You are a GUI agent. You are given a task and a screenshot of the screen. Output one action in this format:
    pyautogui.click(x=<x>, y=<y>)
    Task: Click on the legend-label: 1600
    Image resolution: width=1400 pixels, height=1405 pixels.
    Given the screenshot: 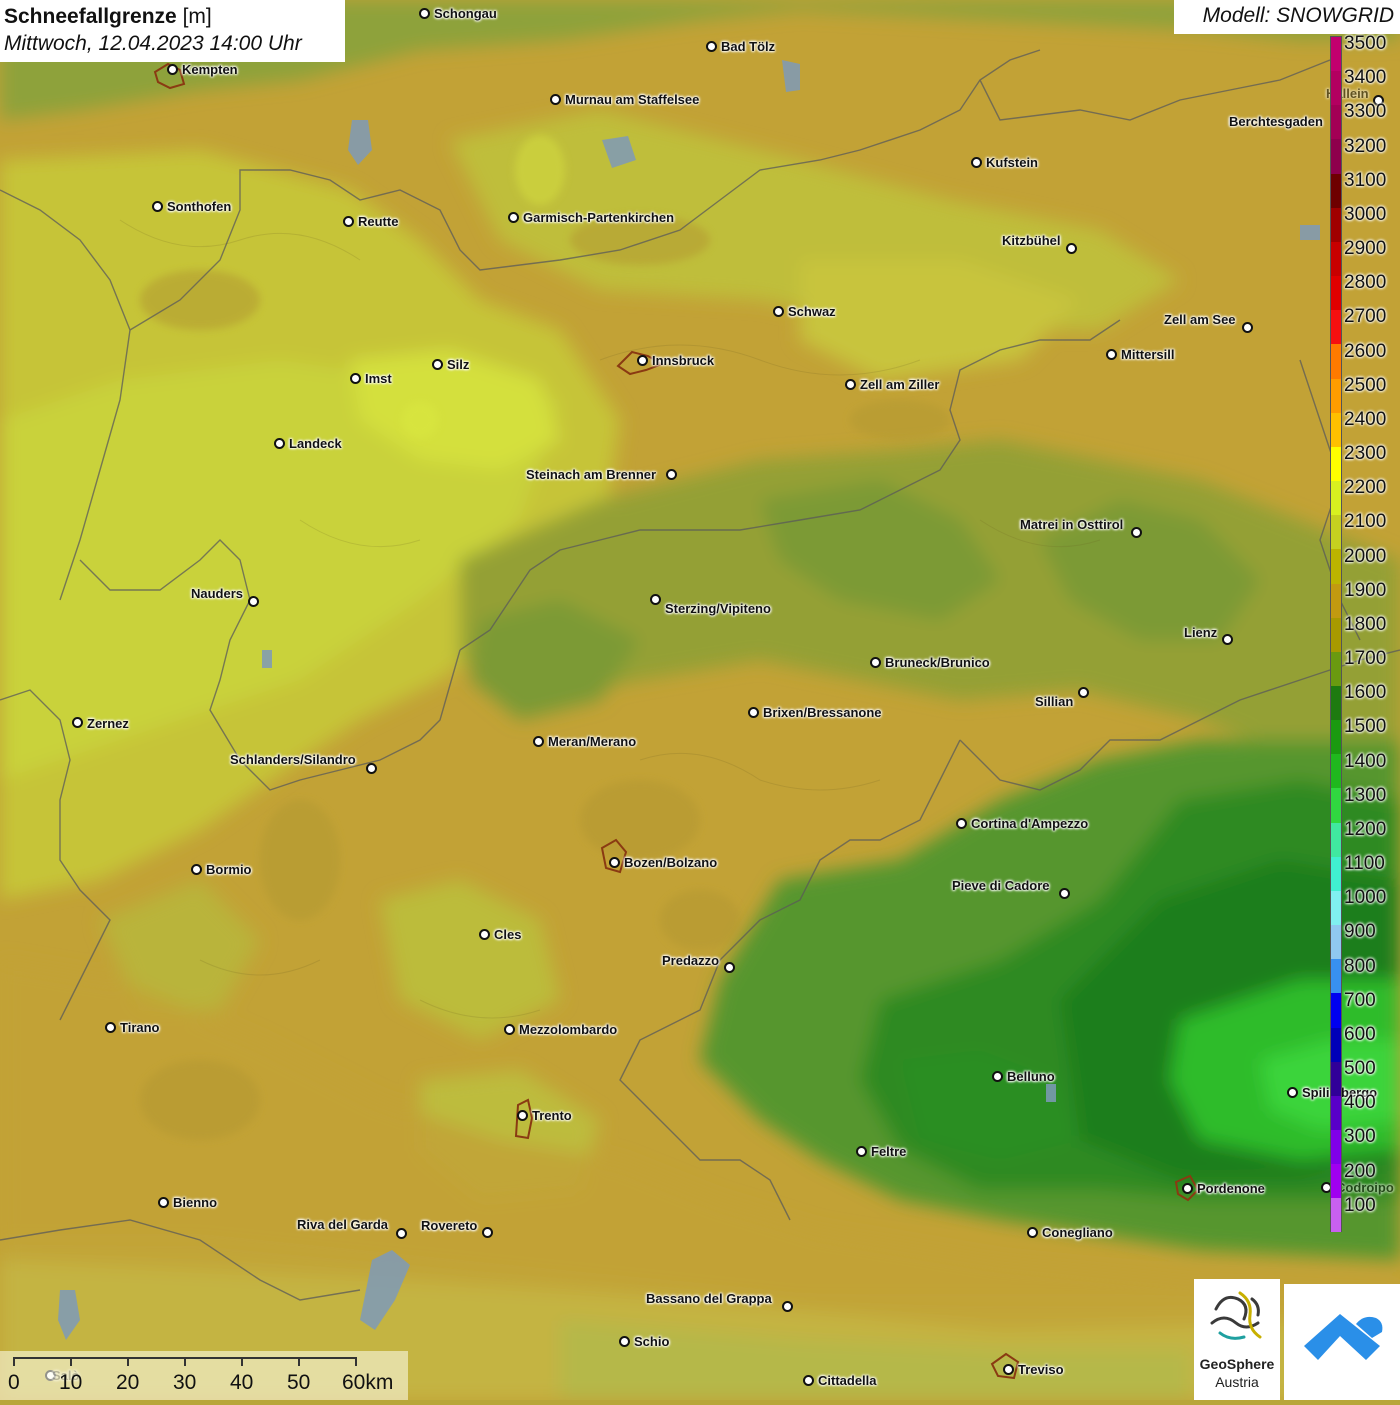 What is the action you would take?
    pyautogui.click(x=1365, y=693)
    